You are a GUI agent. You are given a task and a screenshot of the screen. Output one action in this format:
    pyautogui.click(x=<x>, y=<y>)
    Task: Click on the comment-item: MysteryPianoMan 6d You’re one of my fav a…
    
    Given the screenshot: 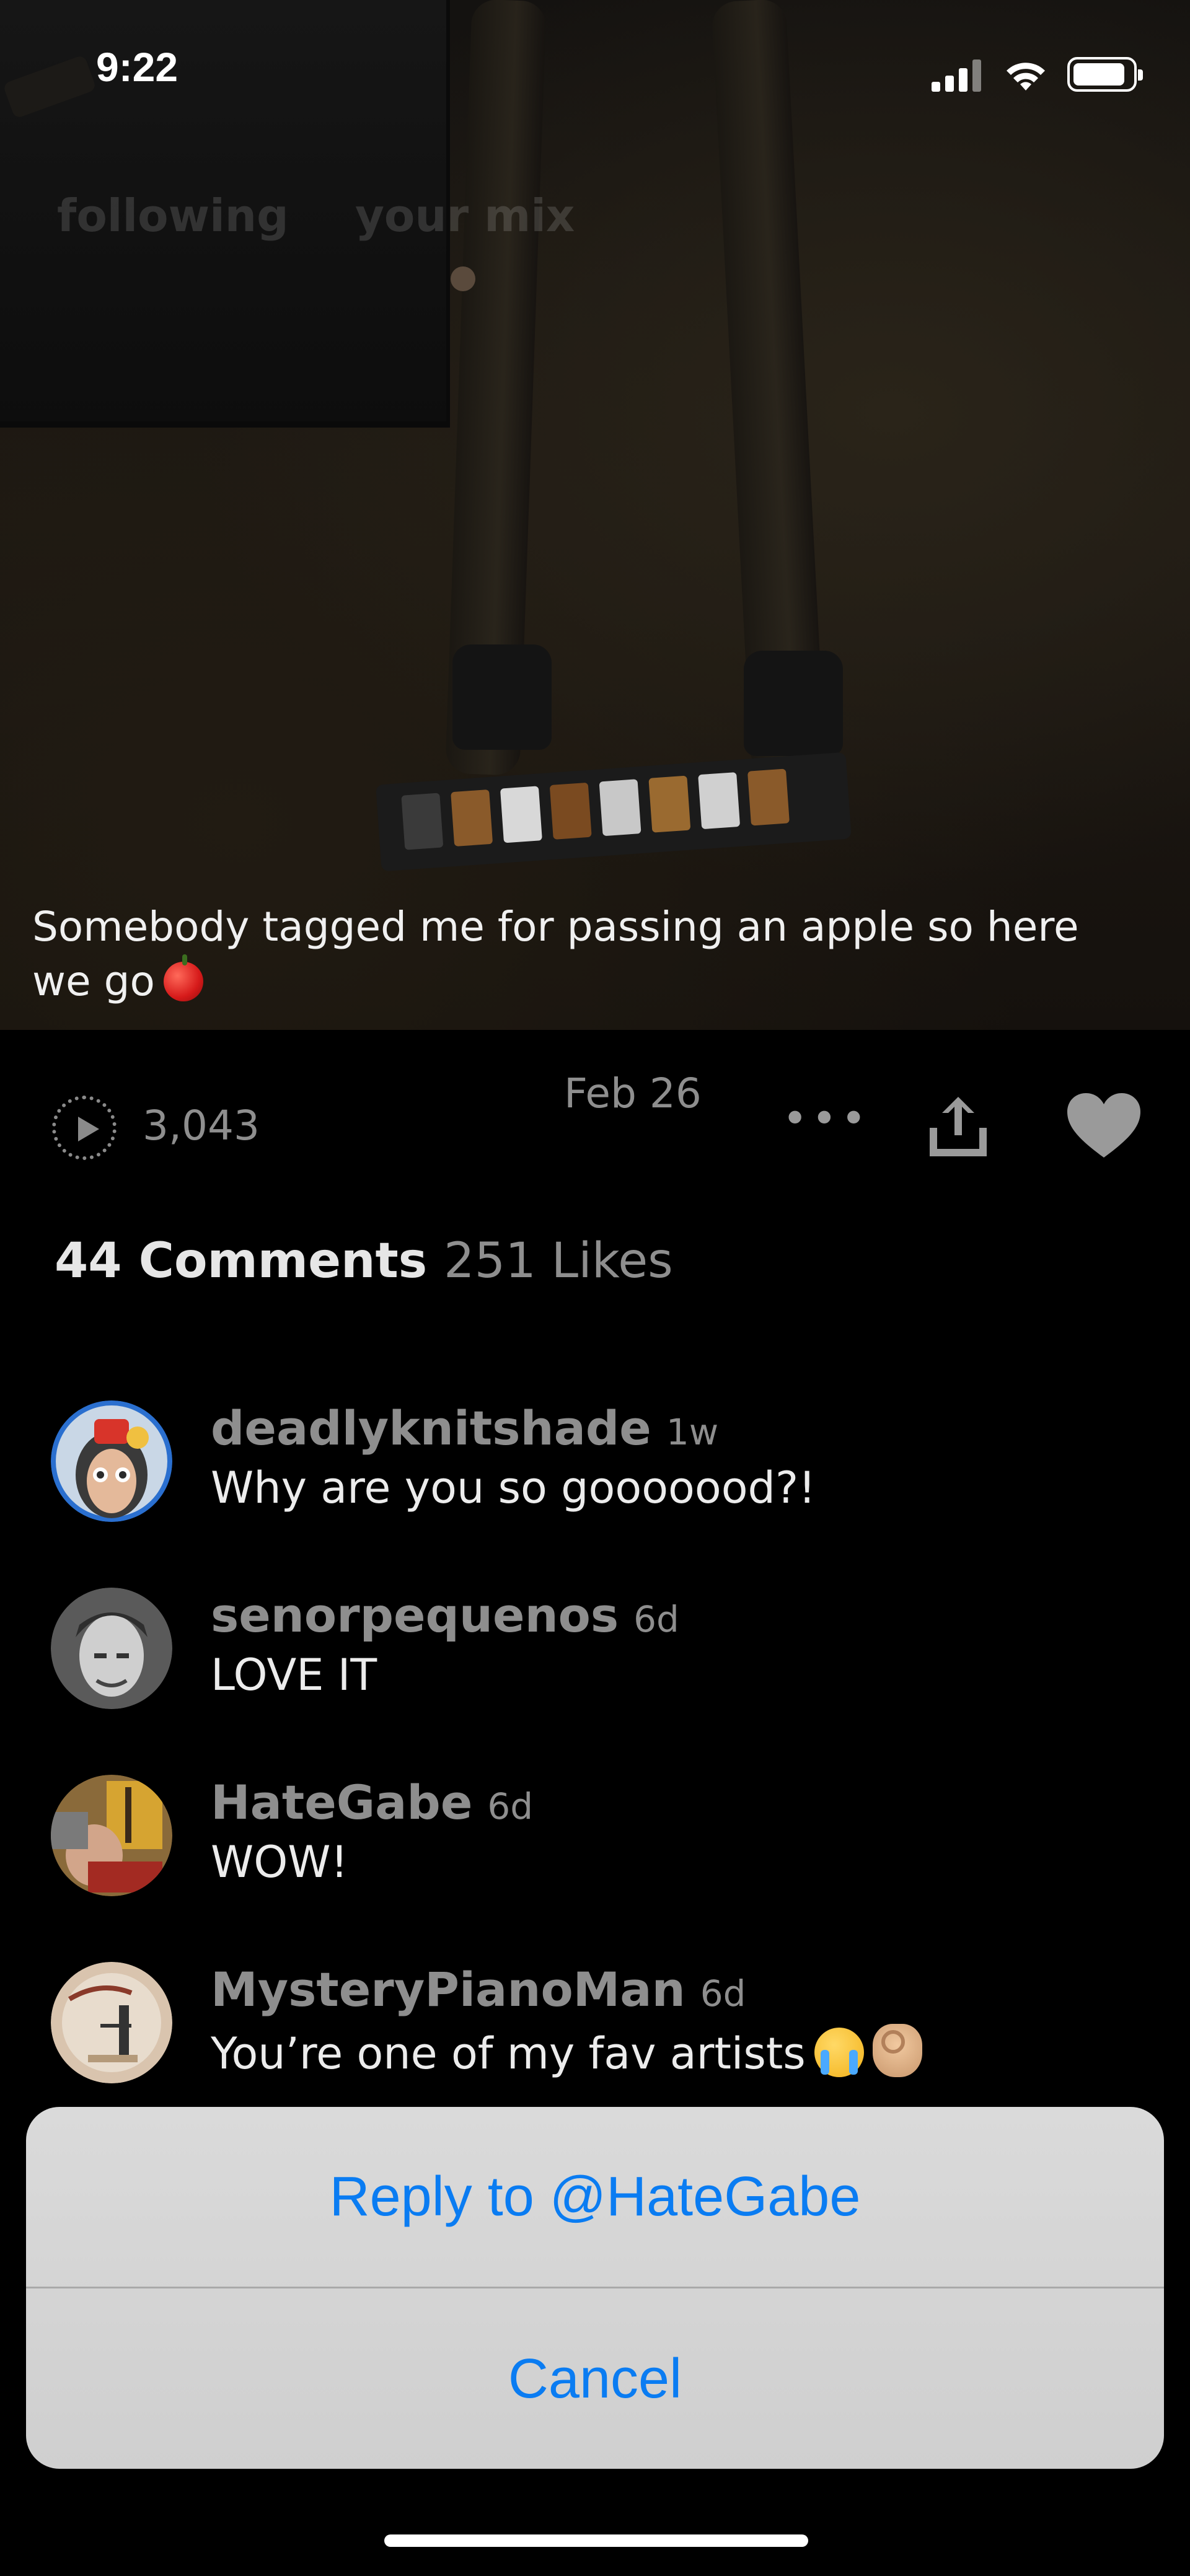 What is the action you would take?
    pyautogui.click(x=596, y=2037)
    